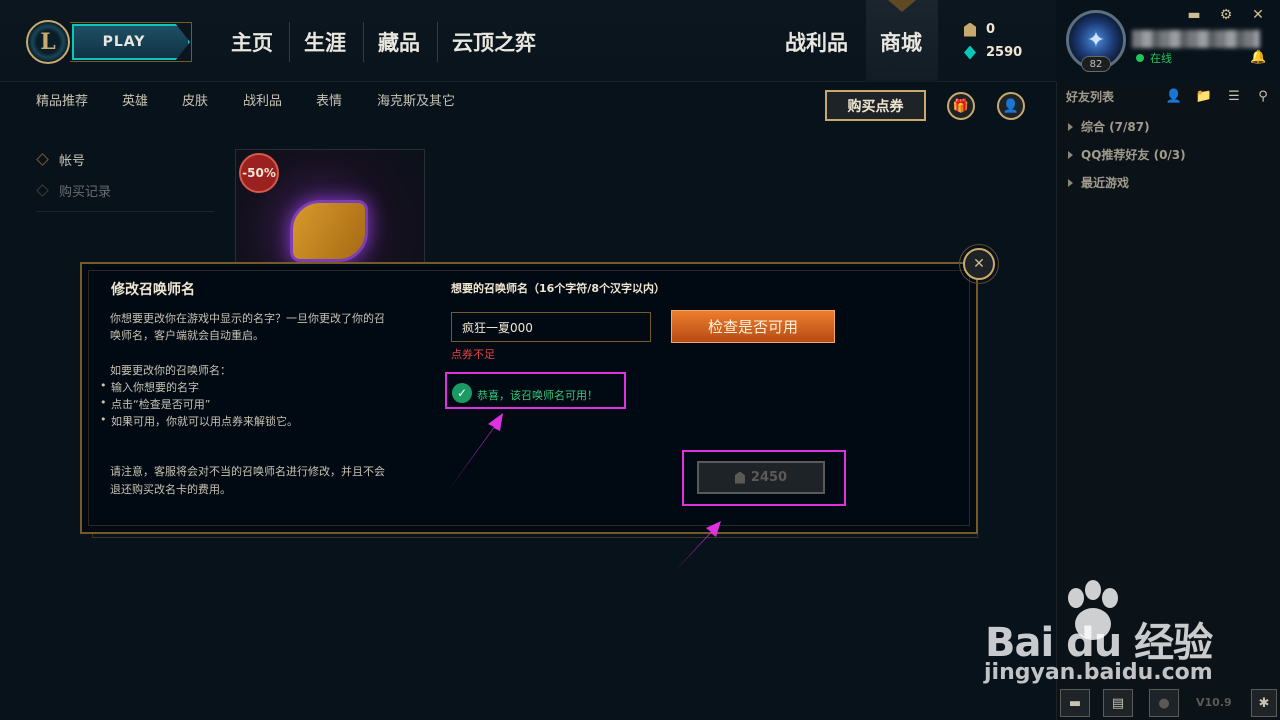  Describe the element at coordinates (1105, 183) in the screenshot. I see `friend-group-label: 最近游戏` at that location.